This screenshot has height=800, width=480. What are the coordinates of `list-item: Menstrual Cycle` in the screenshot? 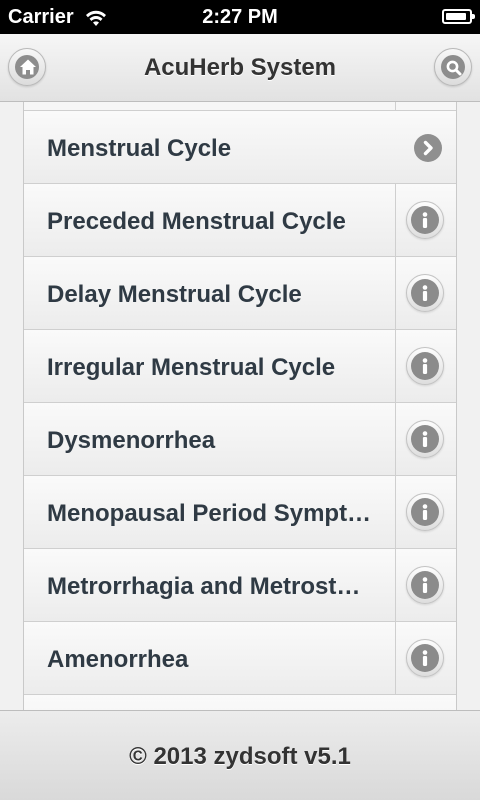 It's located at (240, 147).